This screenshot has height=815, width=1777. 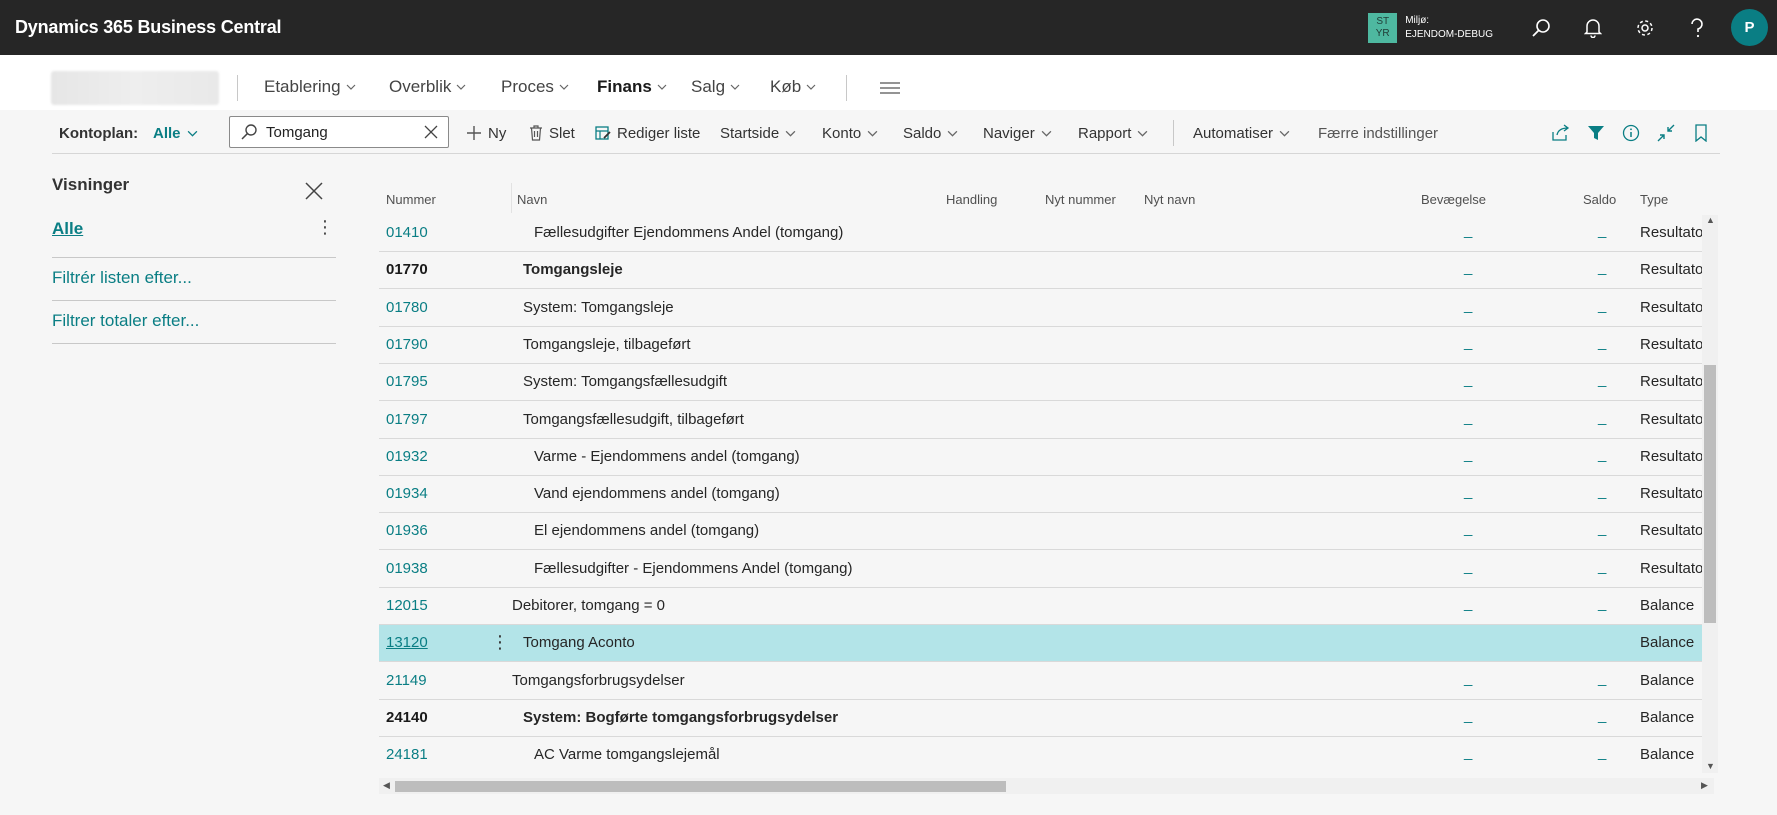 I want to click on naviger-menu: Naviger, so click(x=1017, y=133).